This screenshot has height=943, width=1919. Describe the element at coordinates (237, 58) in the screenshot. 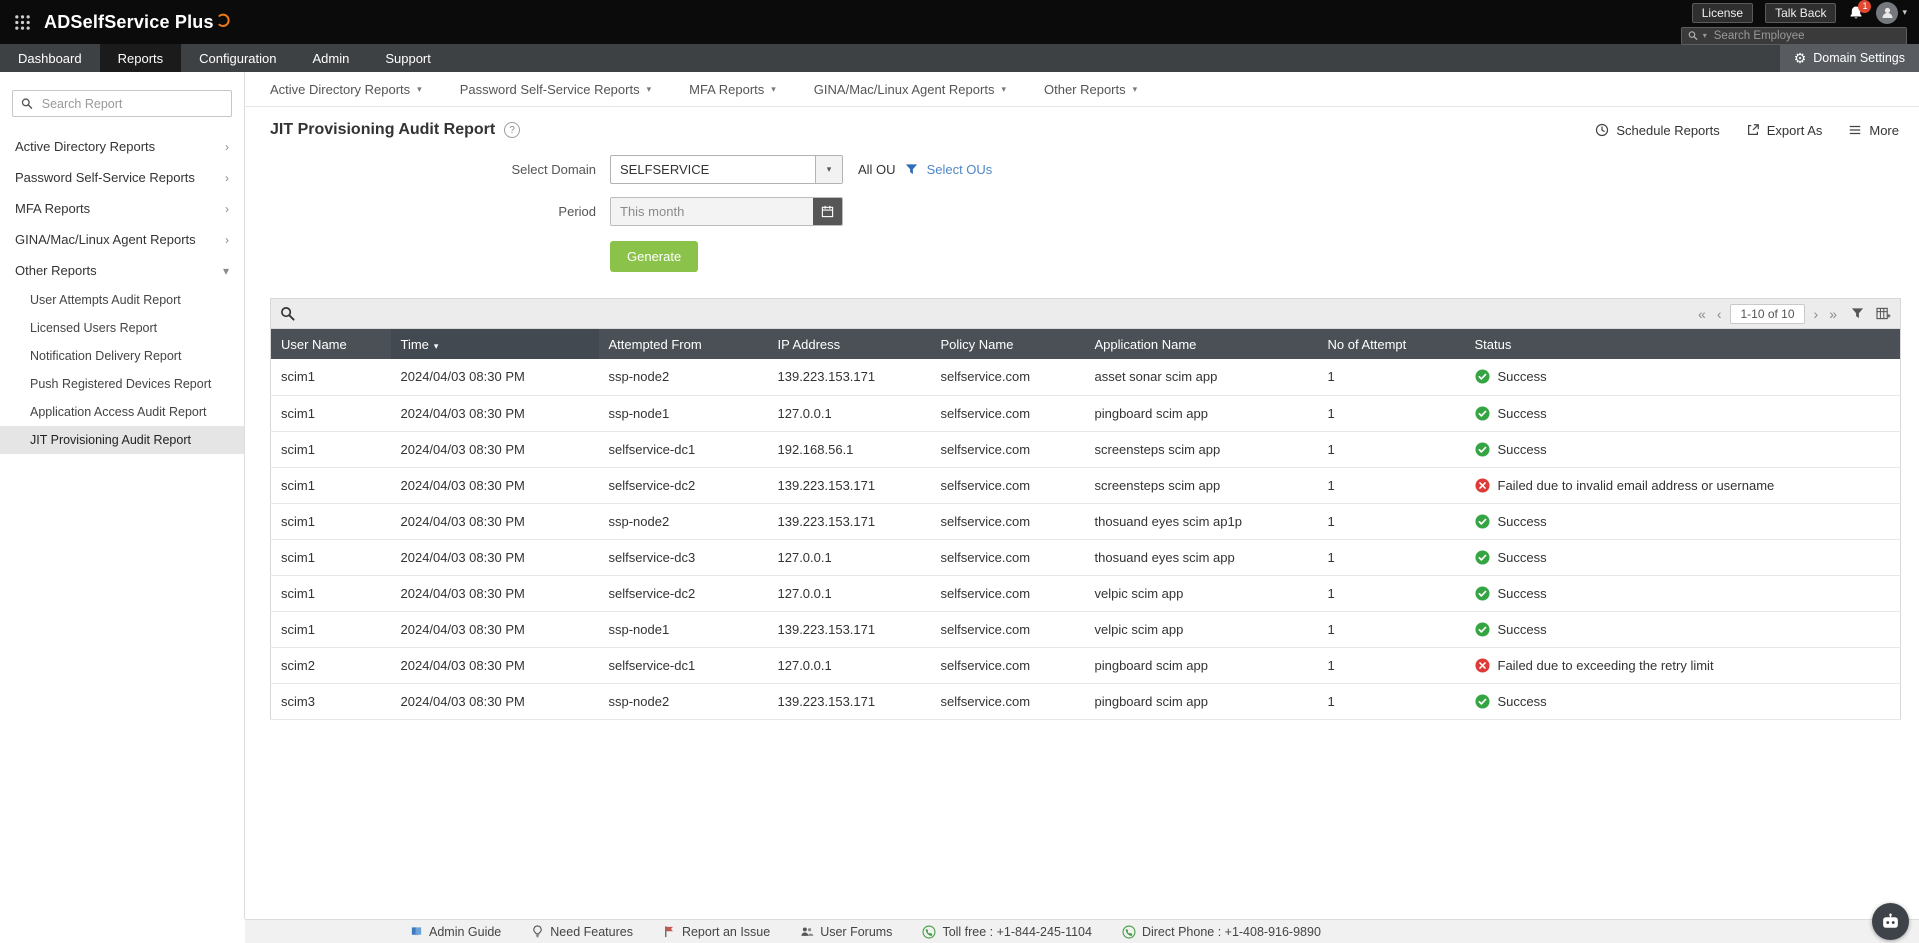

I see `tab-configuration: Configuration` at that location.